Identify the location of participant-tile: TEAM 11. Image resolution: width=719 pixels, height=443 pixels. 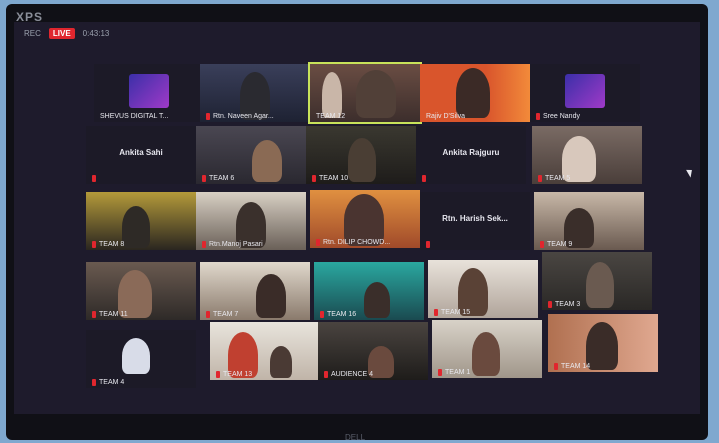
(141, 291).